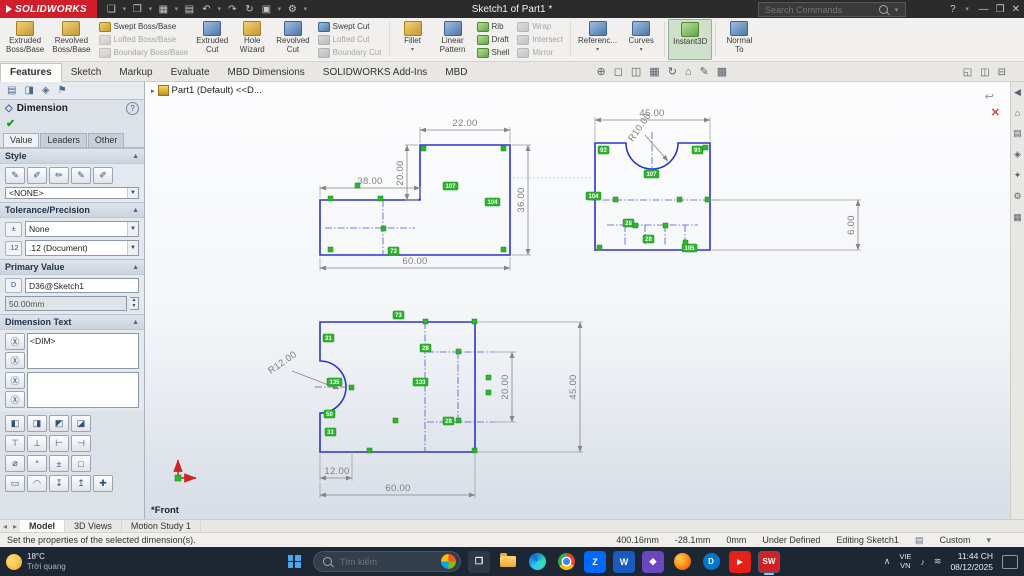  I want to click on tolerance-collapse-icon: ▲, so click(135, 210).